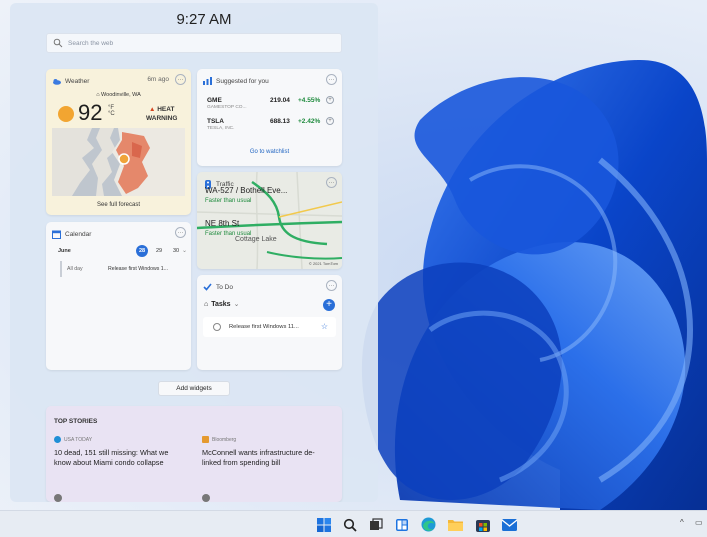  Describe the element at coordinates (329, 305) in the screenshot. I see `add-task-button: +` at that location.